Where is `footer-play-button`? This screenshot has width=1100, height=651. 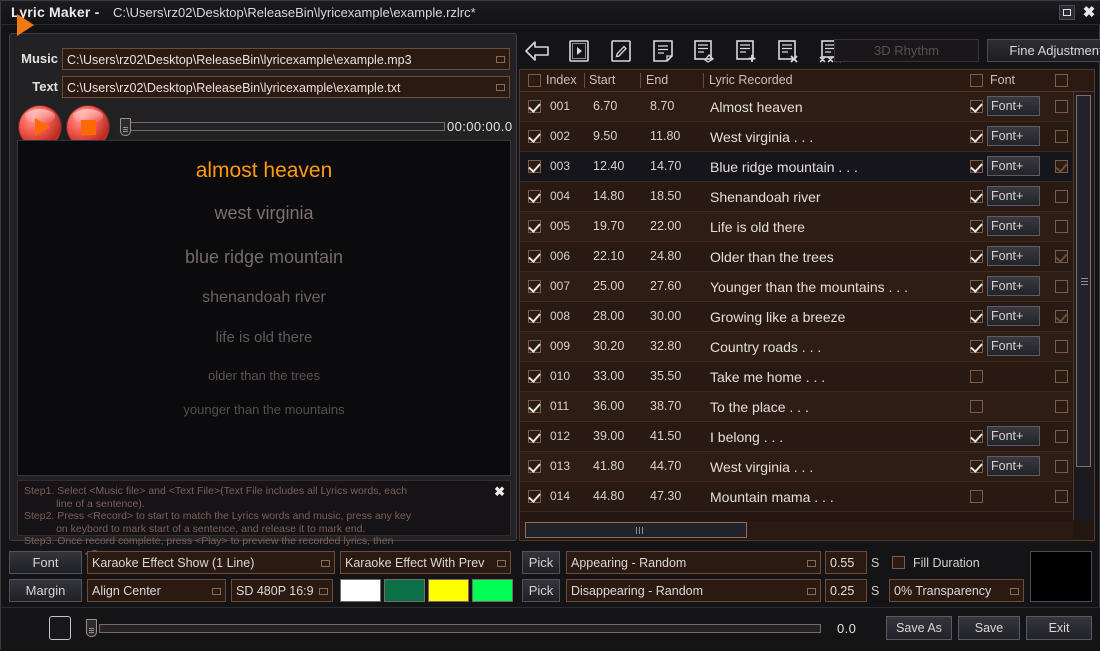 footer-play-button is located at coordinates (25, 25).